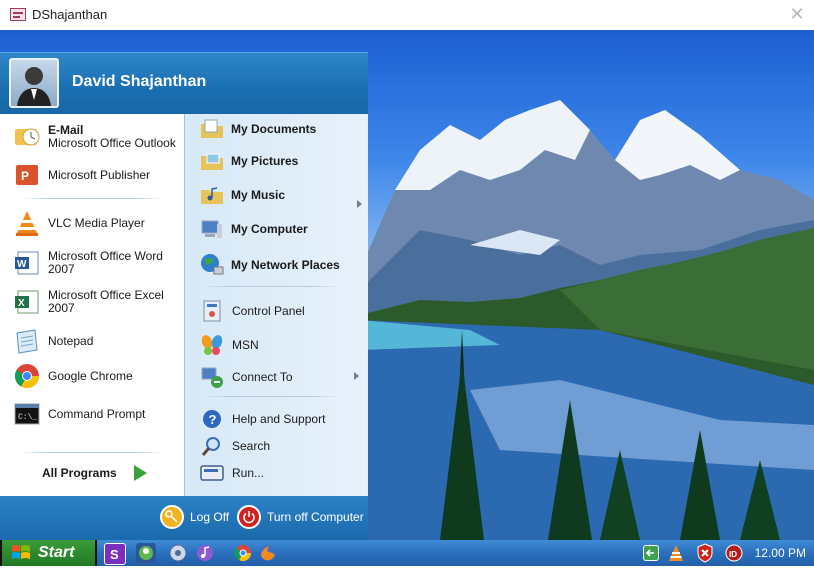  What do you see at coordinates (70, 14) in the screenshot?
I see `window-title: DShajanthan` at bounding box center [70, 14].